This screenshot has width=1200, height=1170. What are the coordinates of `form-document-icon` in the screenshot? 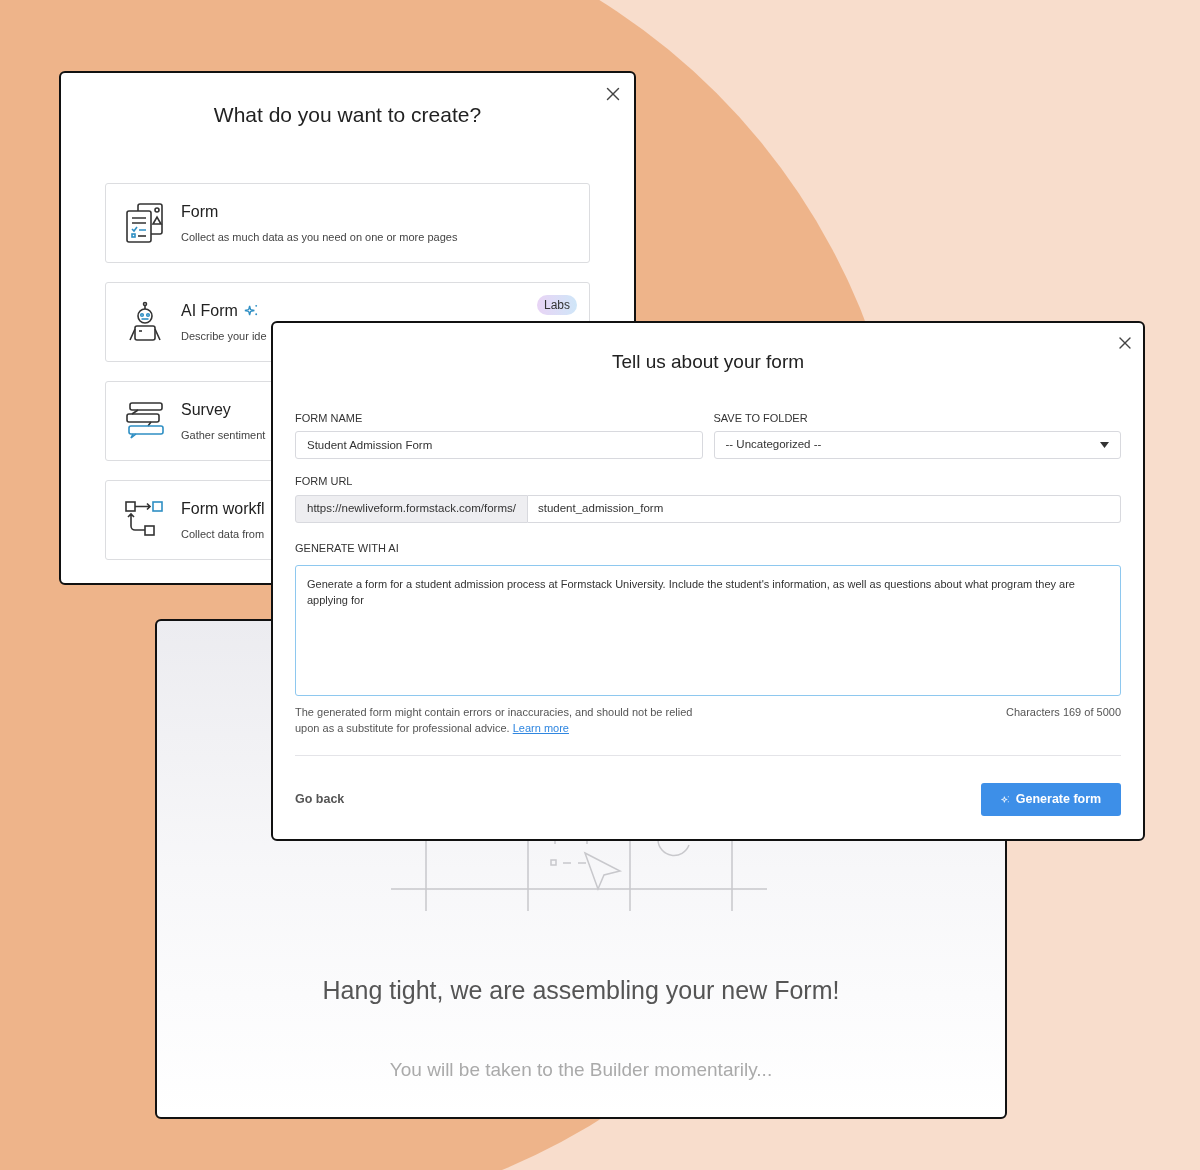 It's located at (145, 222).